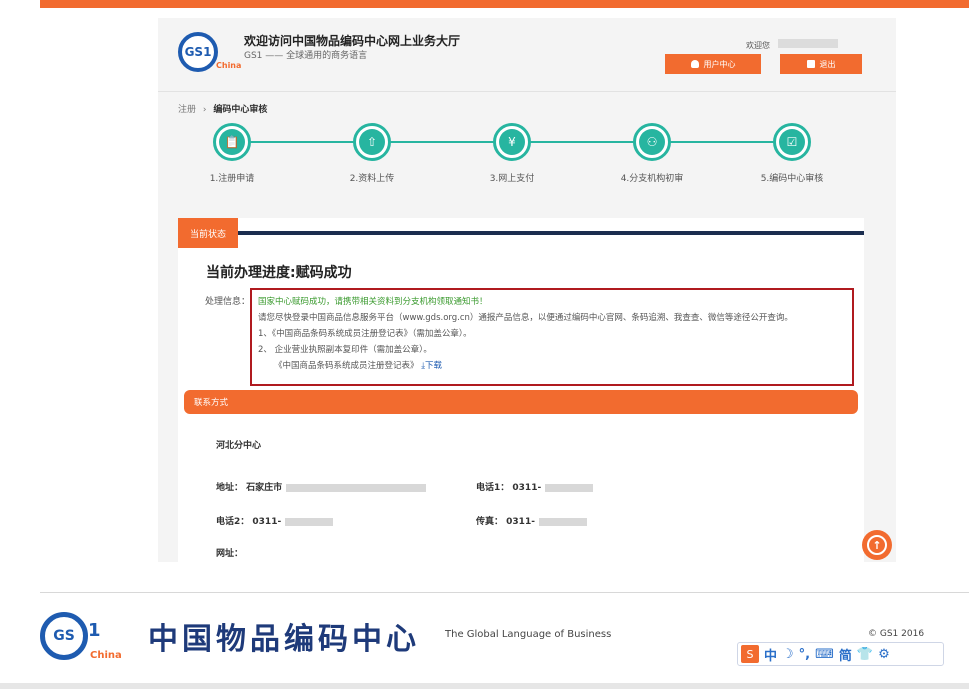 Image resolution: width=969 pixels, height=689 pixels. I want to click on footer-divider, so click(504, 592).